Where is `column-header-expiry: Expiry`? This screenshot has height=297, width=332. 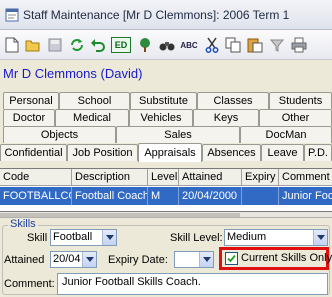
column-header-expiry: Expiry is located at coordinates (260, 177).